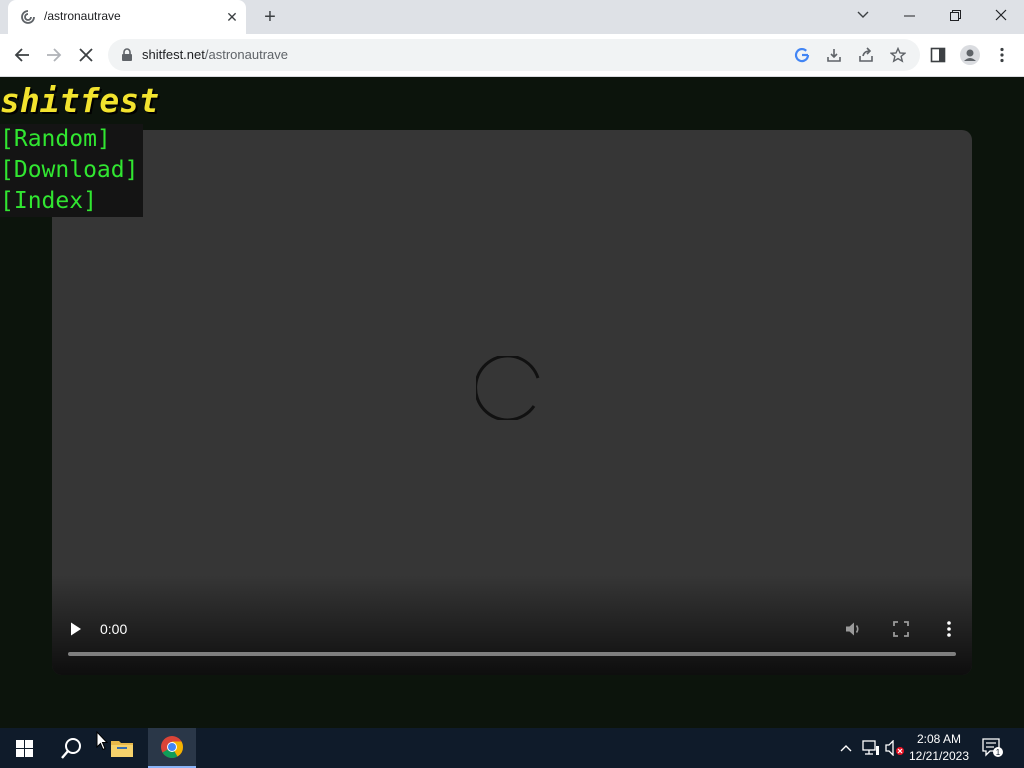 This screenshot has width=1024, height=768. I want to click on browser-tab: /astronautrave ✕, so click(127, 17).